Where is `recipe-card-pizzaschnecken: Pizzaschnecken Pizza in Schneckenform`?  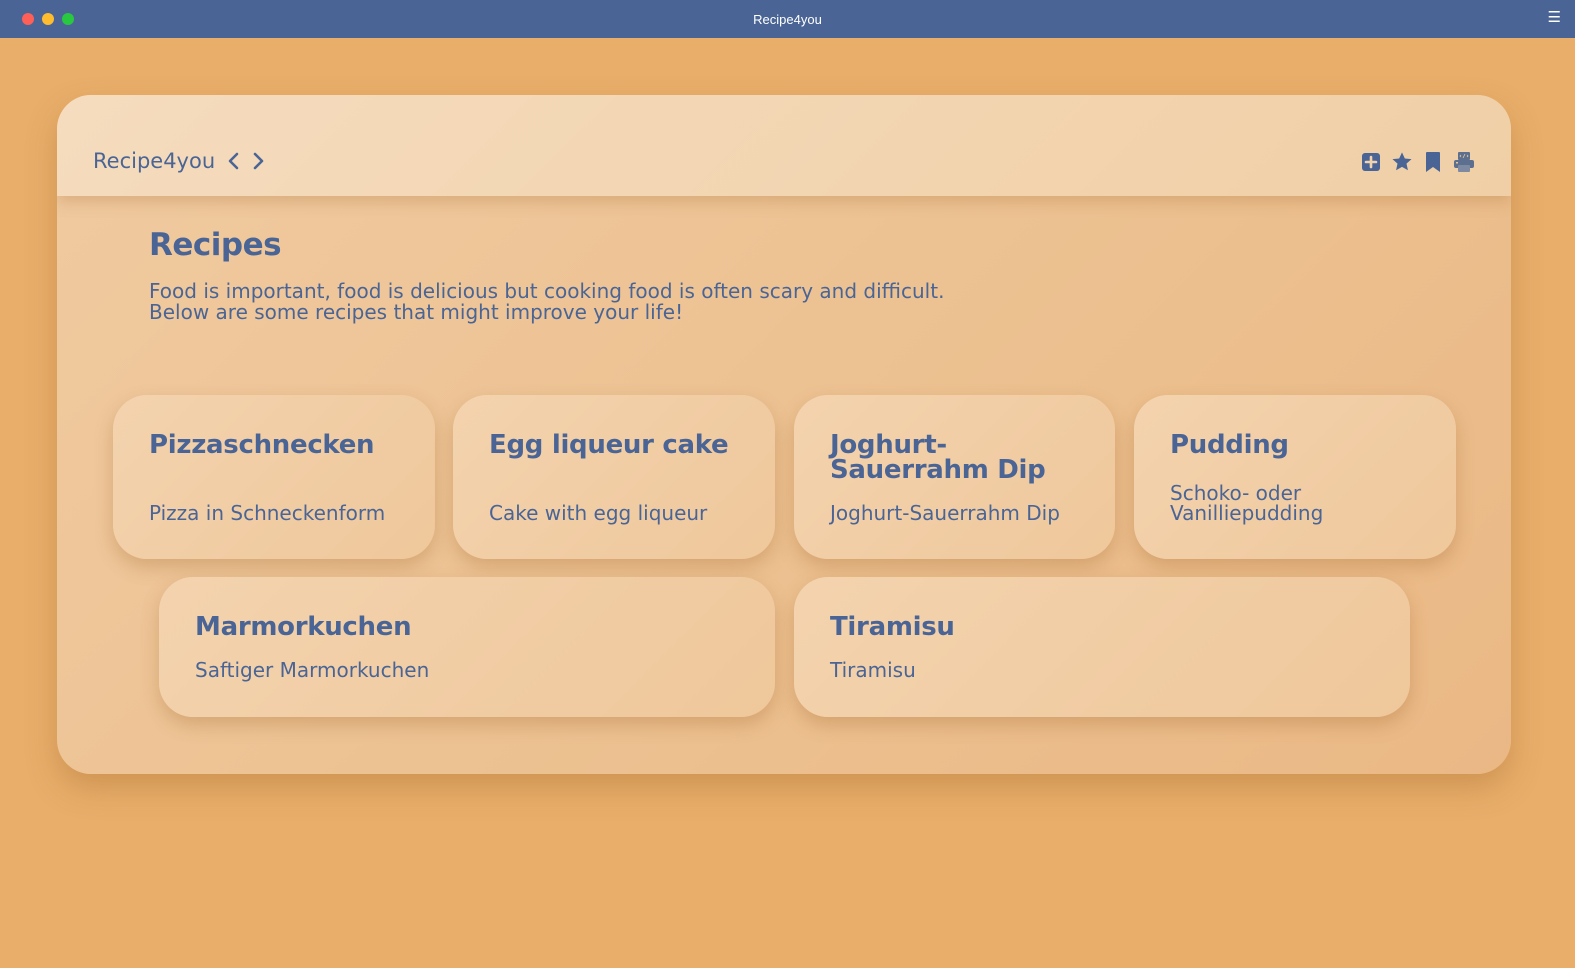 recipe-card-pizzaschnecken: Pizzaschnecken Pizza in Schneckenform is located at coordinates (274, 477).